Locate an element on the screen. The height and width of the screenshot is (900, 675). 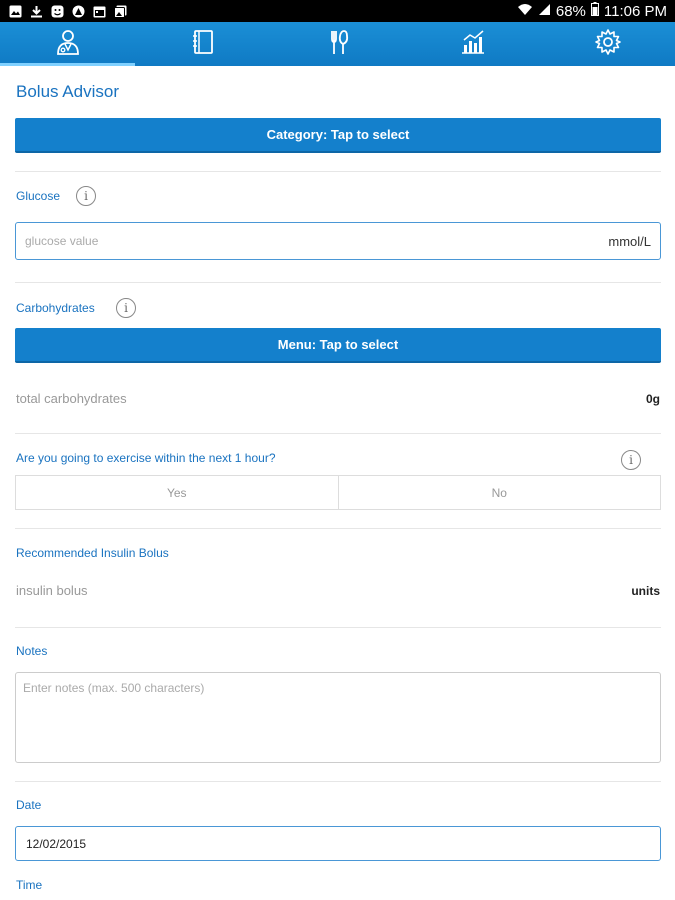
tab-advisor is located at coordinates (67, 44).